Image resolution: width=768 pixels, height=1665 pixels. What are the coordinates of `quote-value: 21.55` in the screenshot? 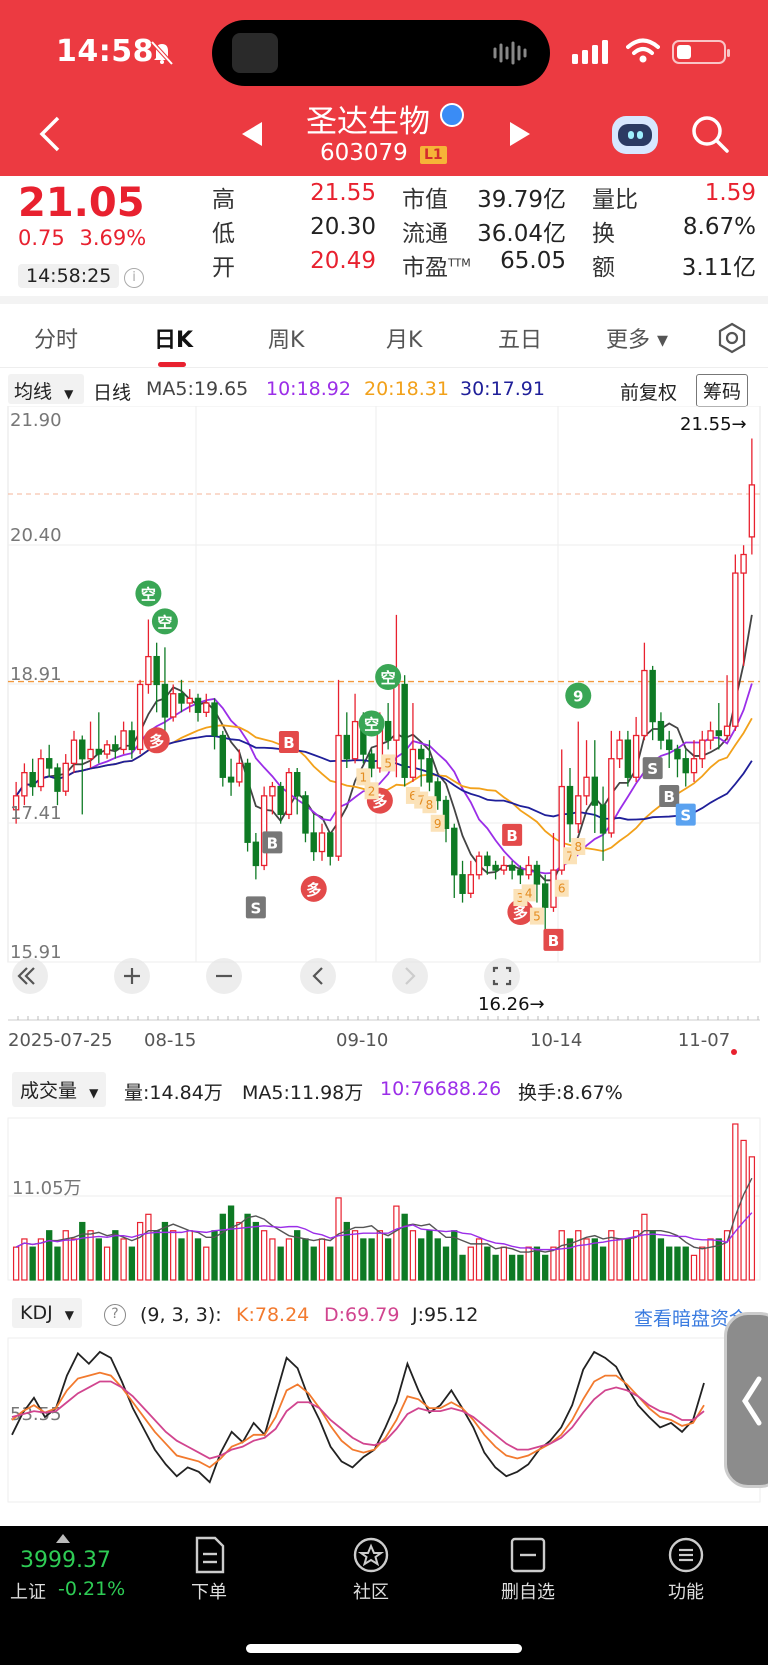 It's located at (343, 193).